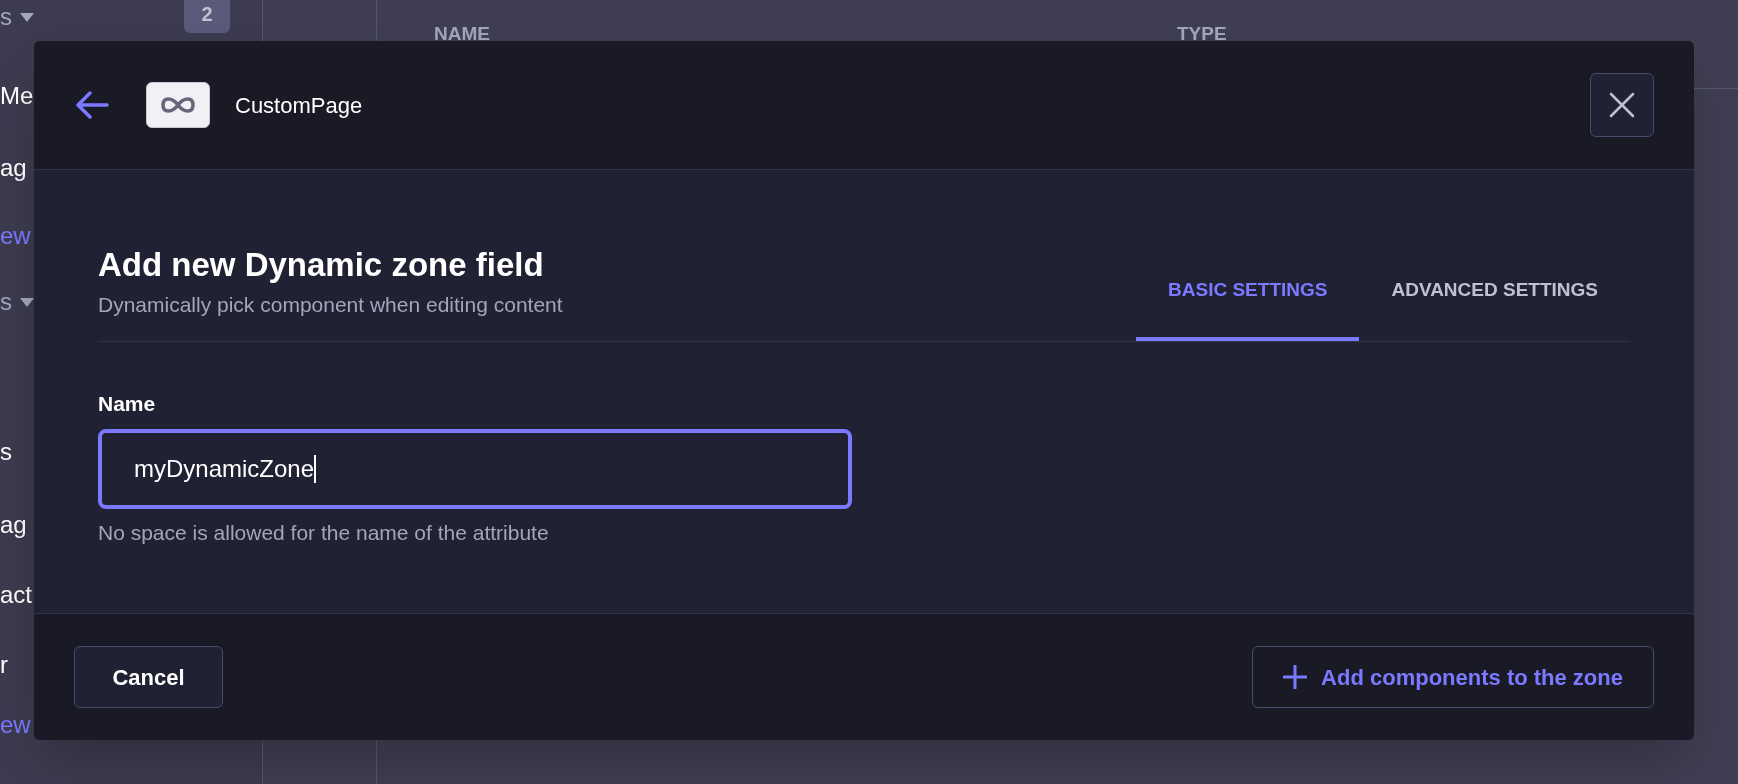 This screenshot has width=1738, height=784. Describe the element at coordinates (127, 403) in the screenshot. I see `field-label: Name` at that location.